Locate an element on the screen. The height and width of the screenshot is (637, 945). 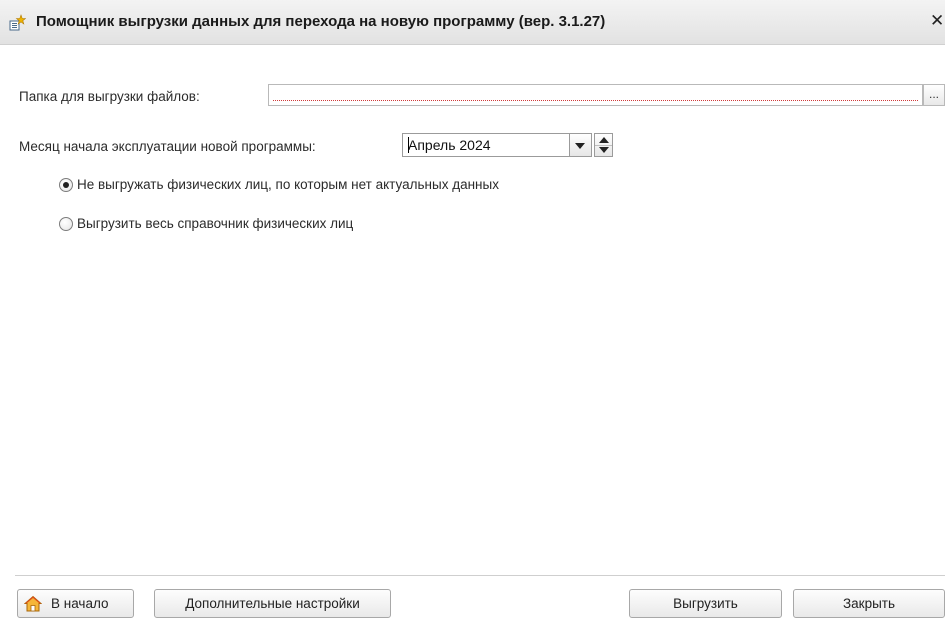
folder-path-input is located at coordinates (594, 95).